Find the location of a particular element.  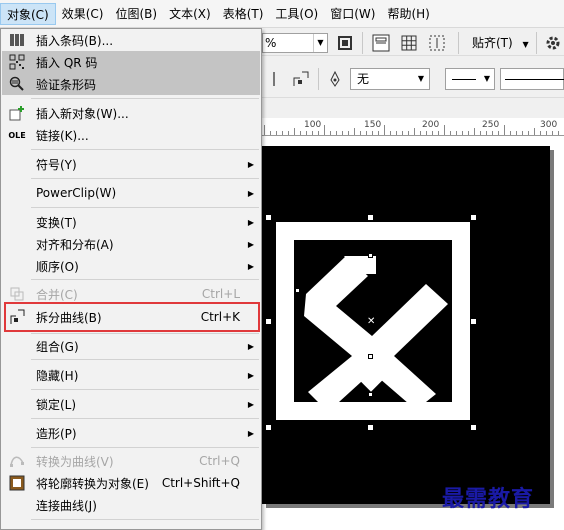

menu-item-align-distribute: 对齐和分布(A) ▶ is located at coordinates (131, 244).